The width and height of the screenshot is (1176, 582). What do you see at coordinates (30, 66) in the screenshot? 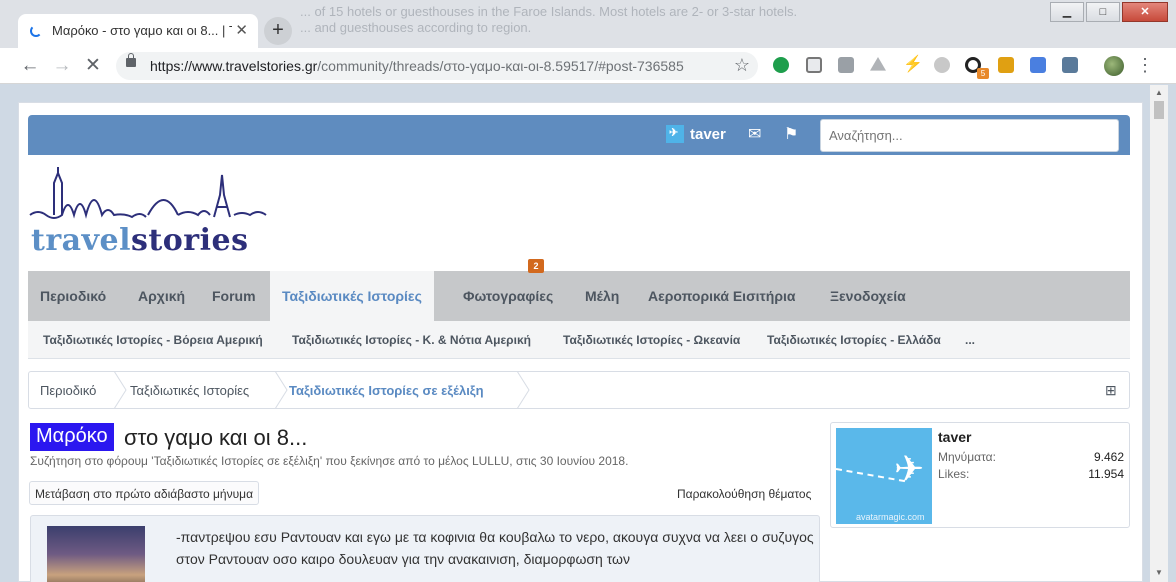
I see `back-arrow-icon: ←` at bounding box center [30, 66].